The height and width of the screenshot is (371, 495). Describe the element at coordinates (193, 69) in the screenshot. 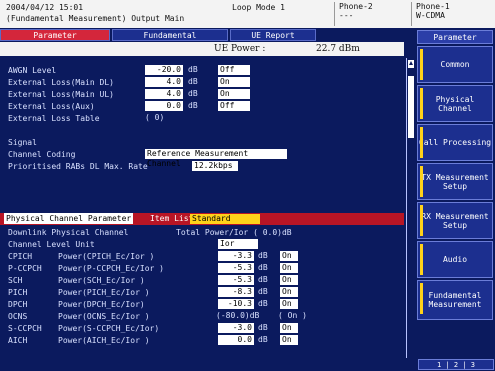

I see `awgn-level-unit: dB` at that location.